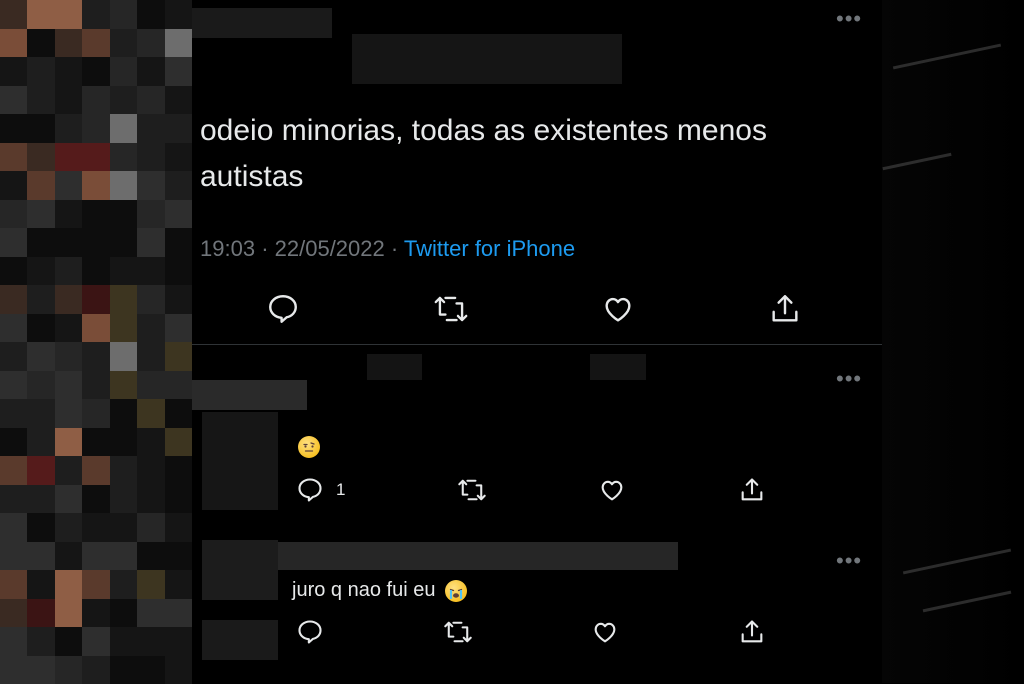  I want to click on tweet-meta: 19:03 · 22/05/2022 · Twitter for iPhone, so click(387, 249).